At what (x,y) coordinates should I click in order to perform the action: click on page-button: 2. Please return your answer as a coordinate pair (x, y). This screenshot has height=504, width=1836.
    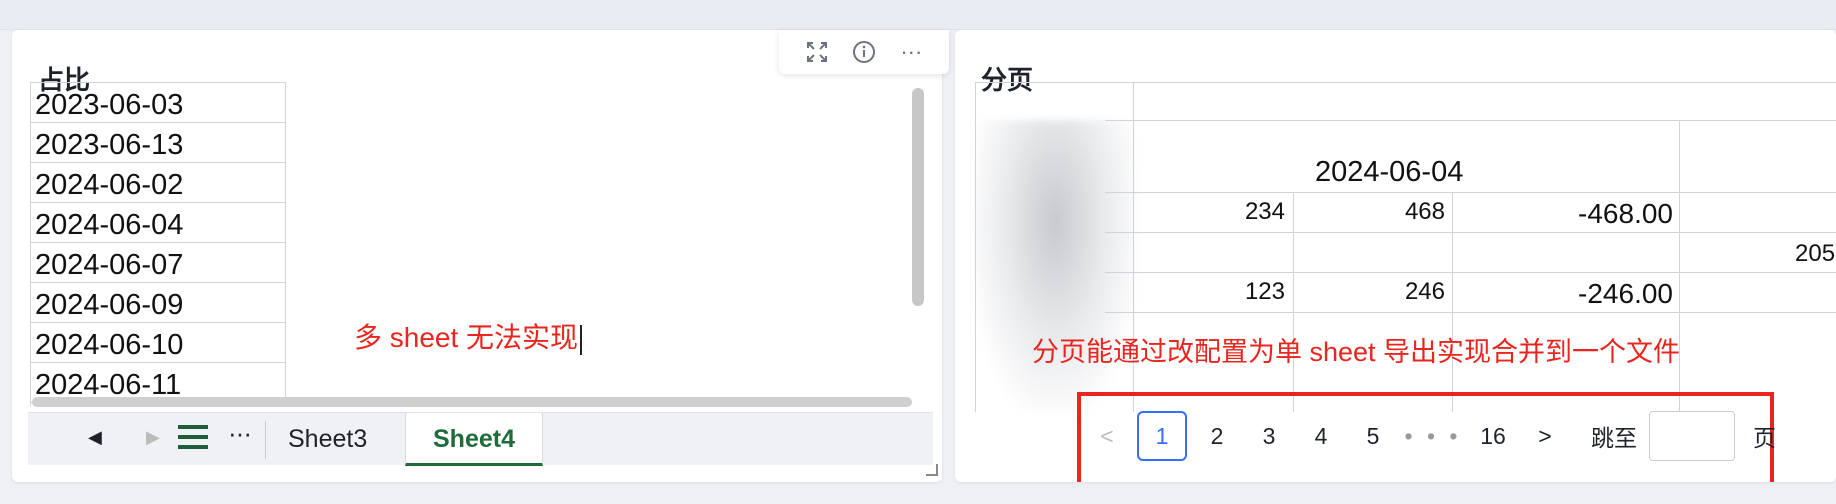
    Looking at the image, I should click on (1217, 436).